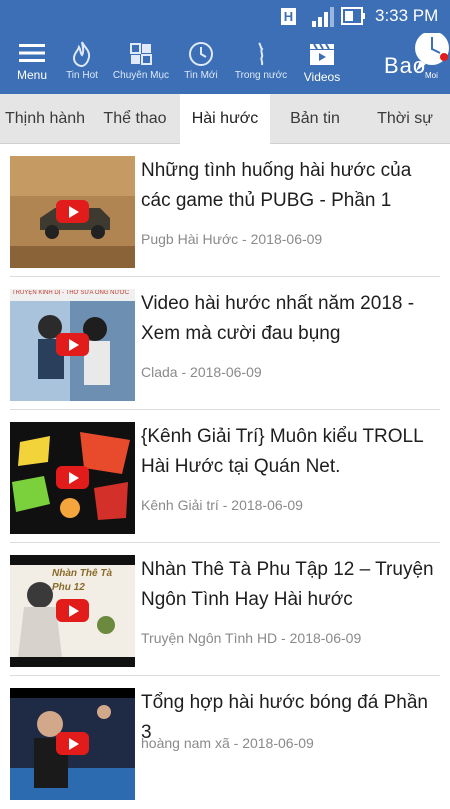  I want to click on video-source: Clada, so click(159, 372).